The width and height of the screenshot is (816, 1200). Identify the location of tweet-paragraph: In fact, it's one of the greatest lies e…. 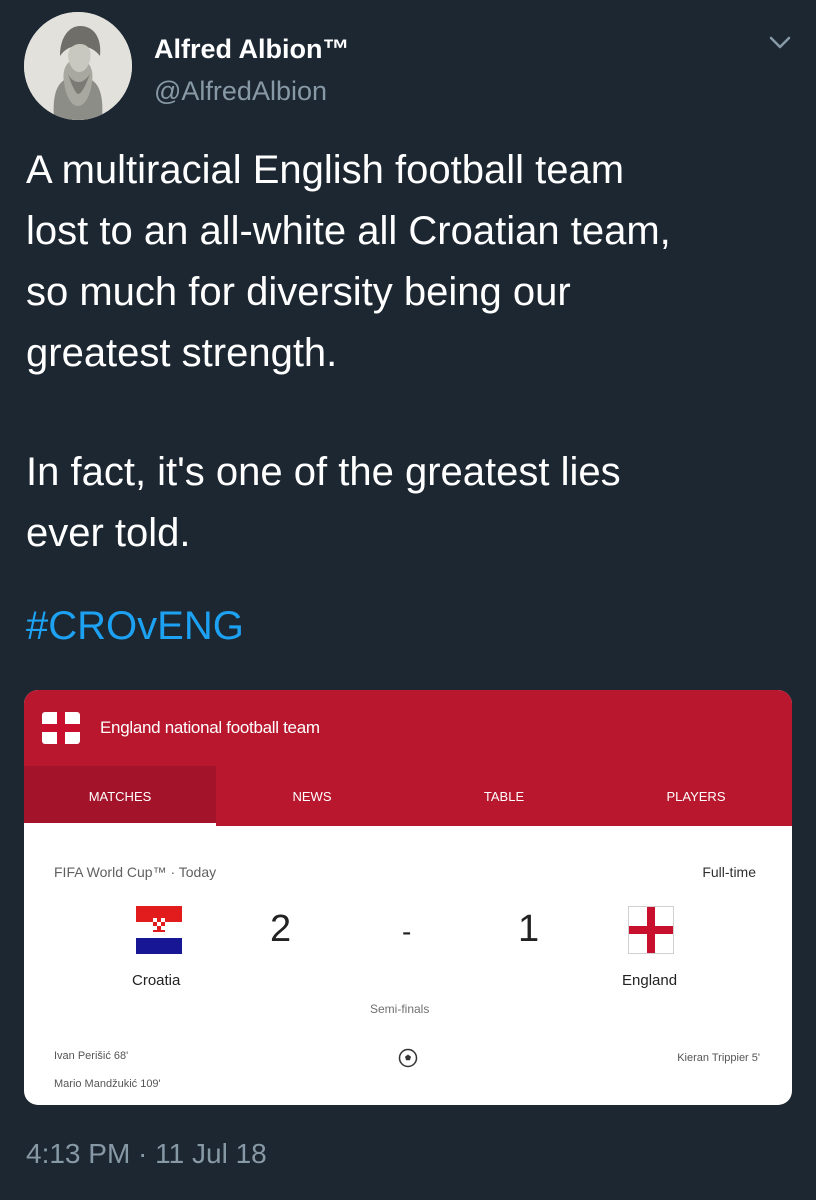
(323, 502).